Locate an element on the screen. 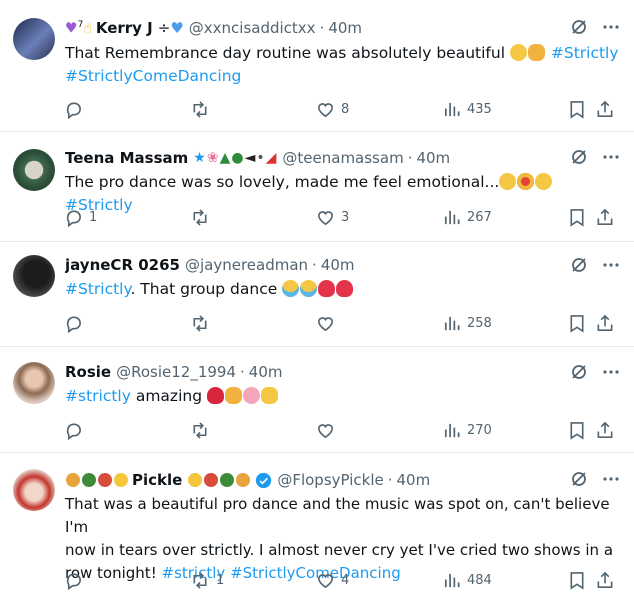  tweet-actions: 258 is located at coordinates (340, 324).